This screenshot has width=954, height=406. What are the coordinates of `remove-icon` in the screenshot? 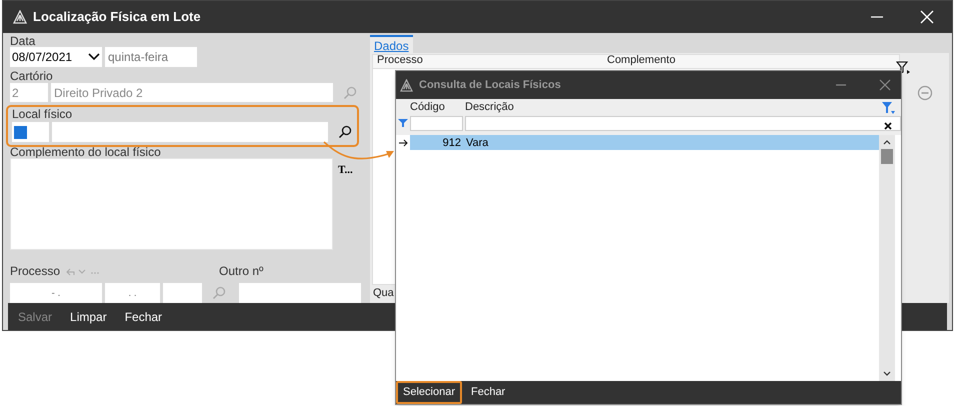 It's located at (925, 93).